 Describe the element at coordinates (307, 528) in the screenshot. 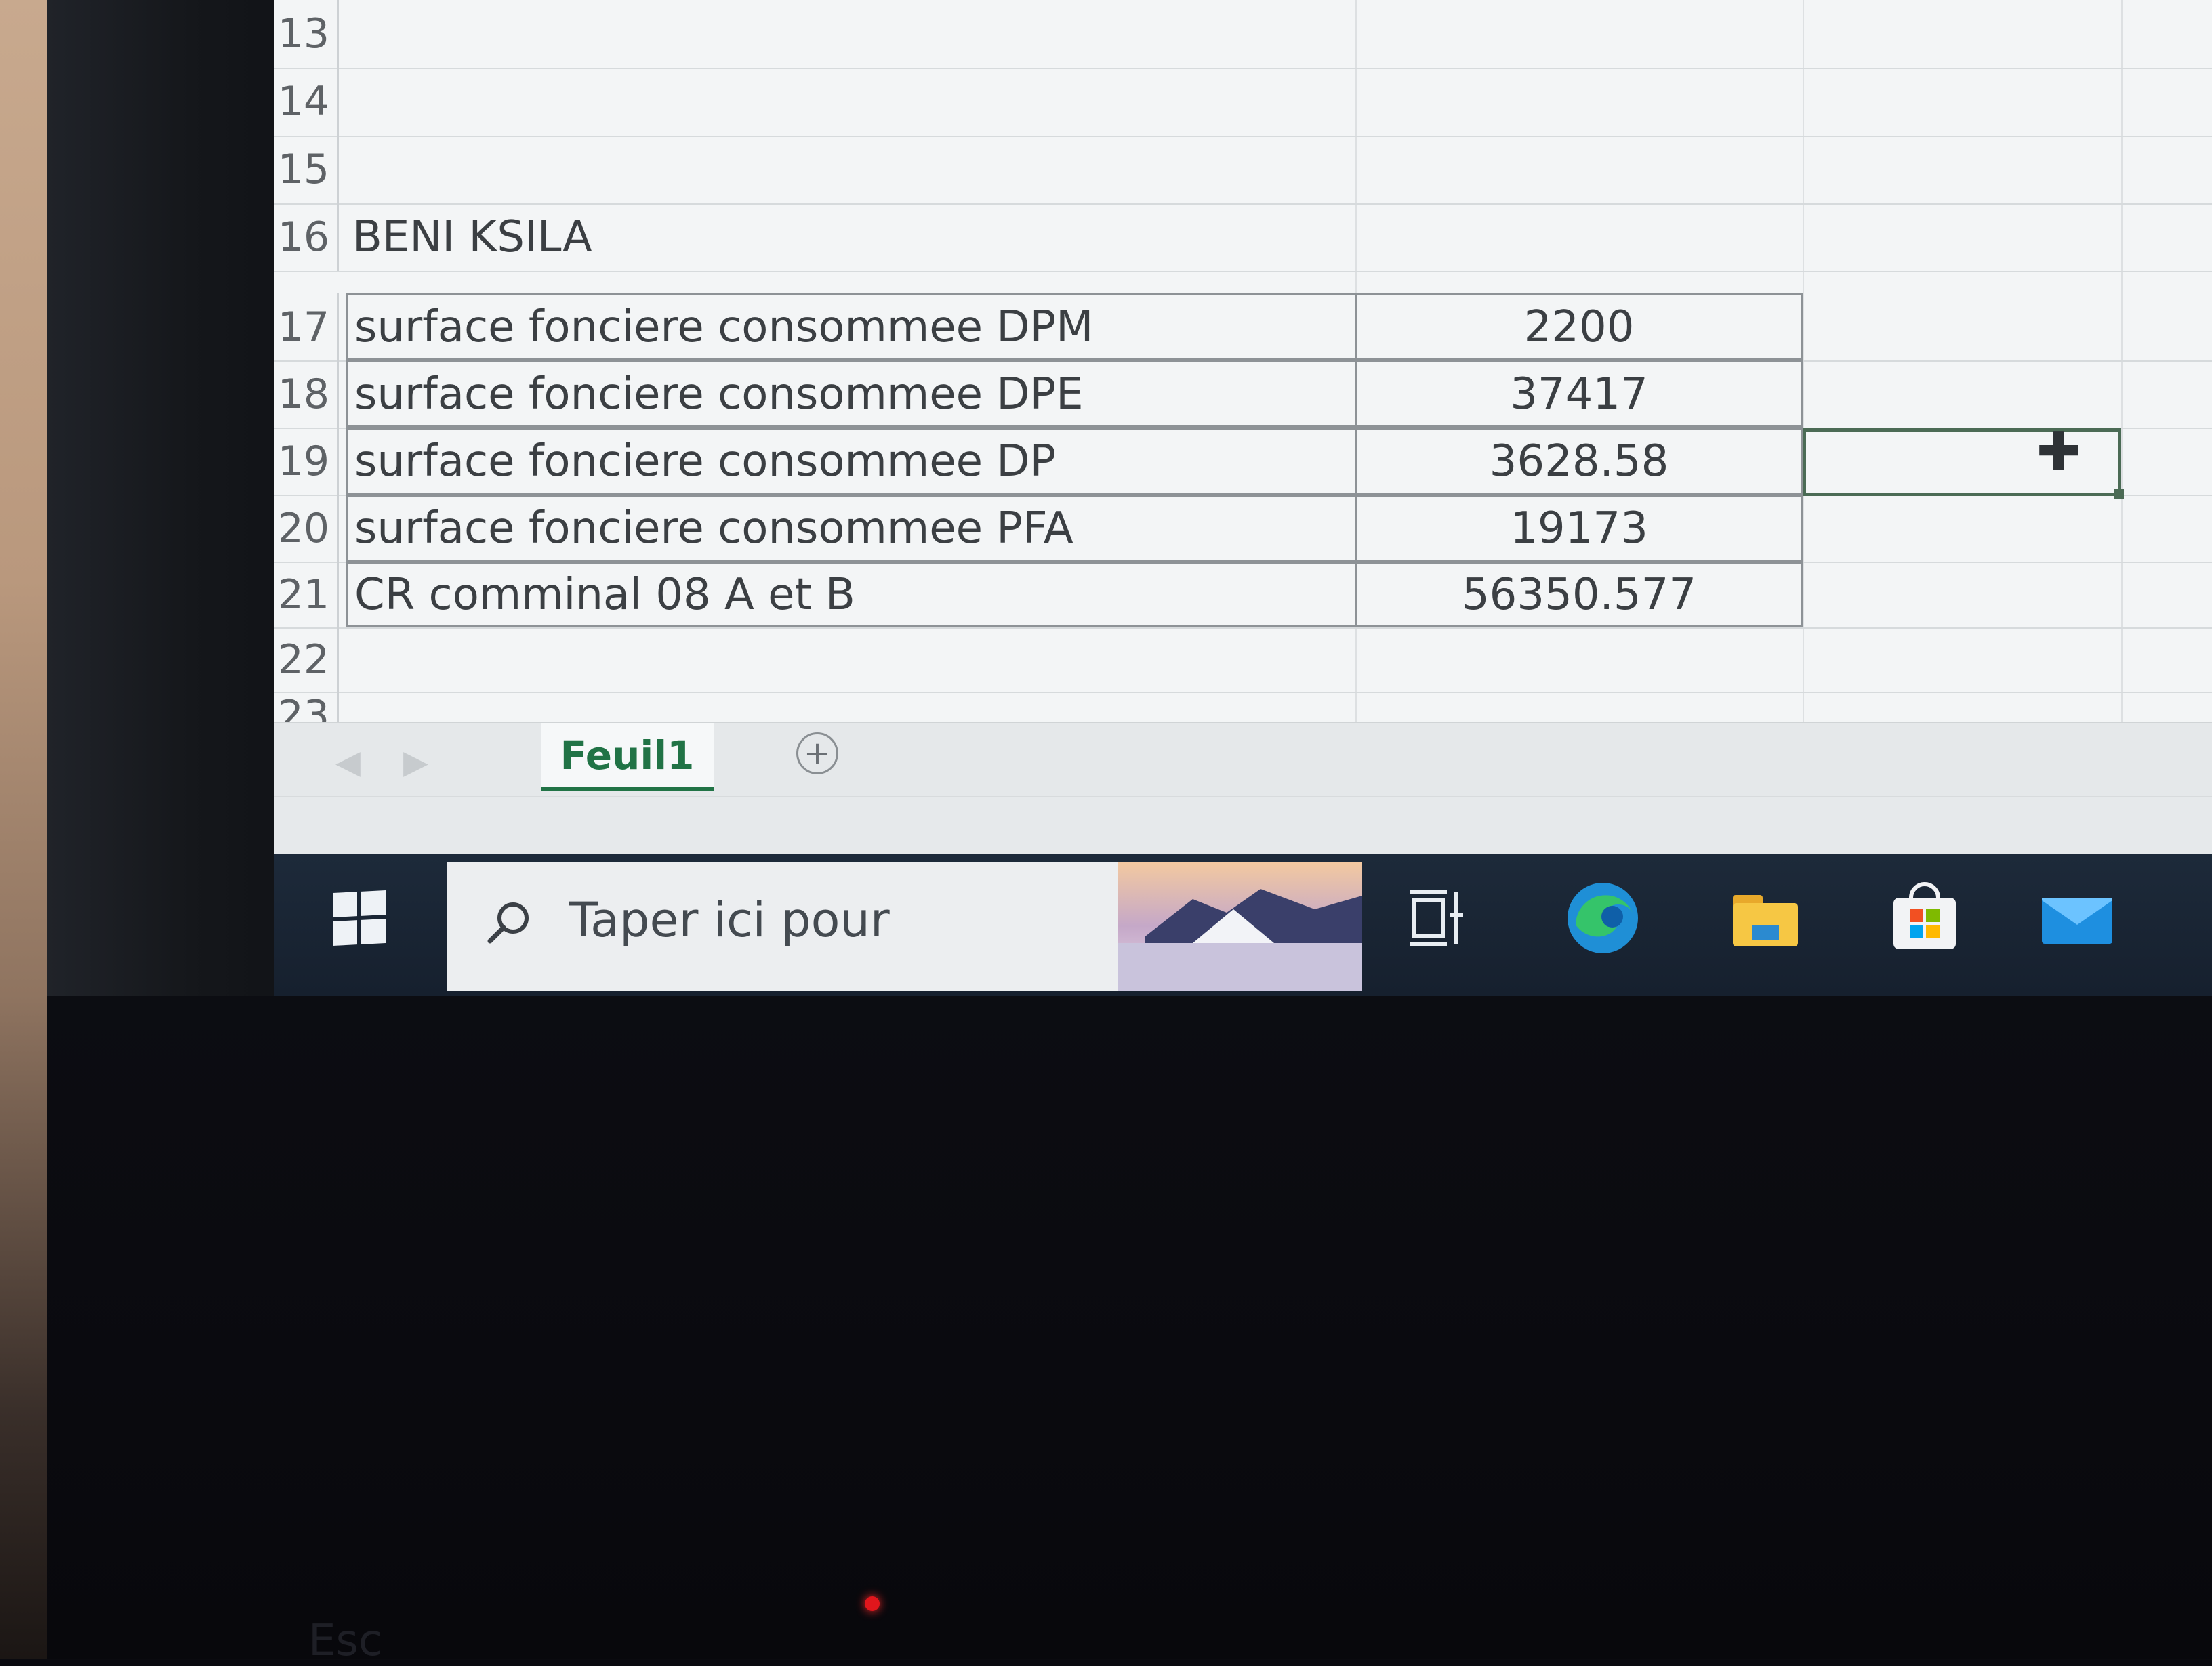

I see `row-header: 20` at that location.